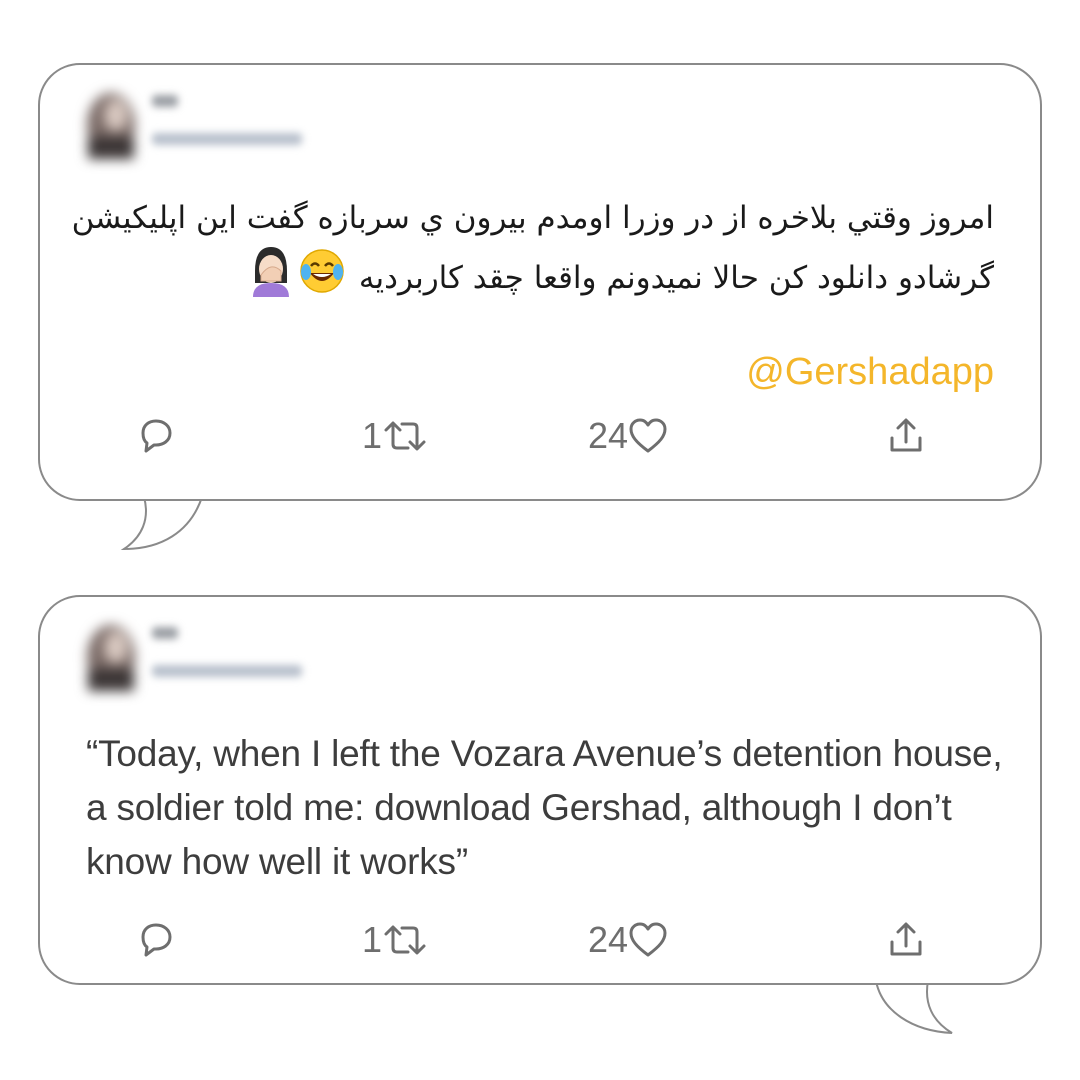 This screenshot has height=1080, width=1080. Describe the element at coordinates (322, 279) in the screenshot. I see `face-with-tears-of-joy-icon` at that location.